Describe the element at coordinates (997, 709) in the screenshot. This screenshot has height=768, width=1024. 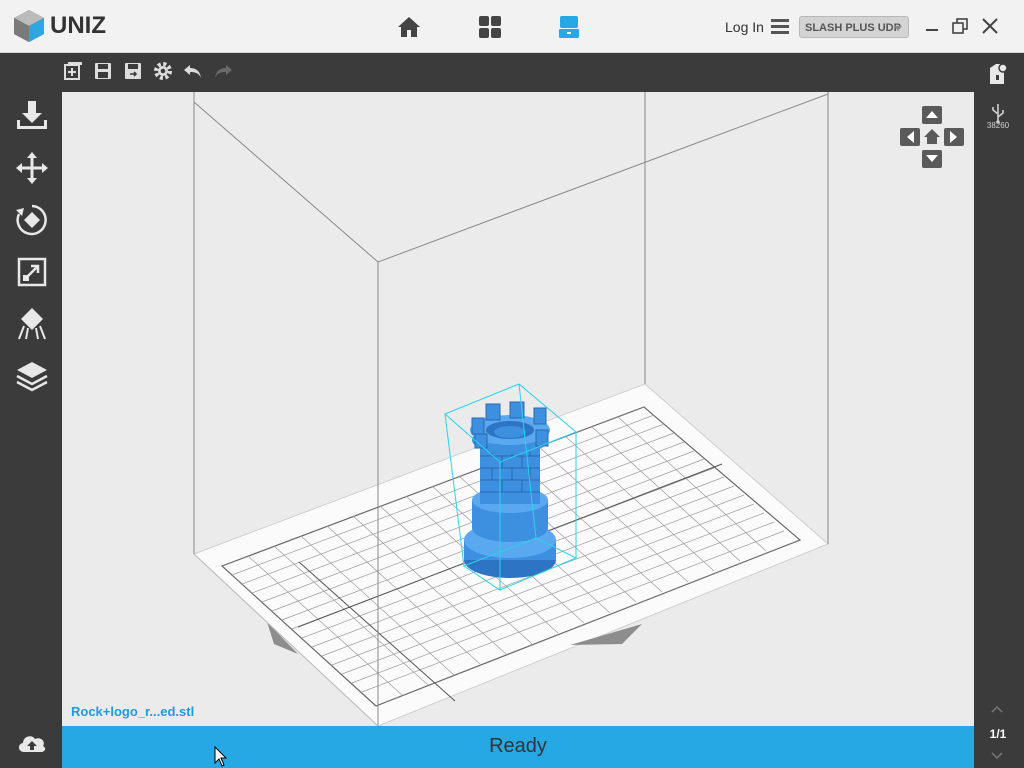
I see `chevron-up-icon` at that location.